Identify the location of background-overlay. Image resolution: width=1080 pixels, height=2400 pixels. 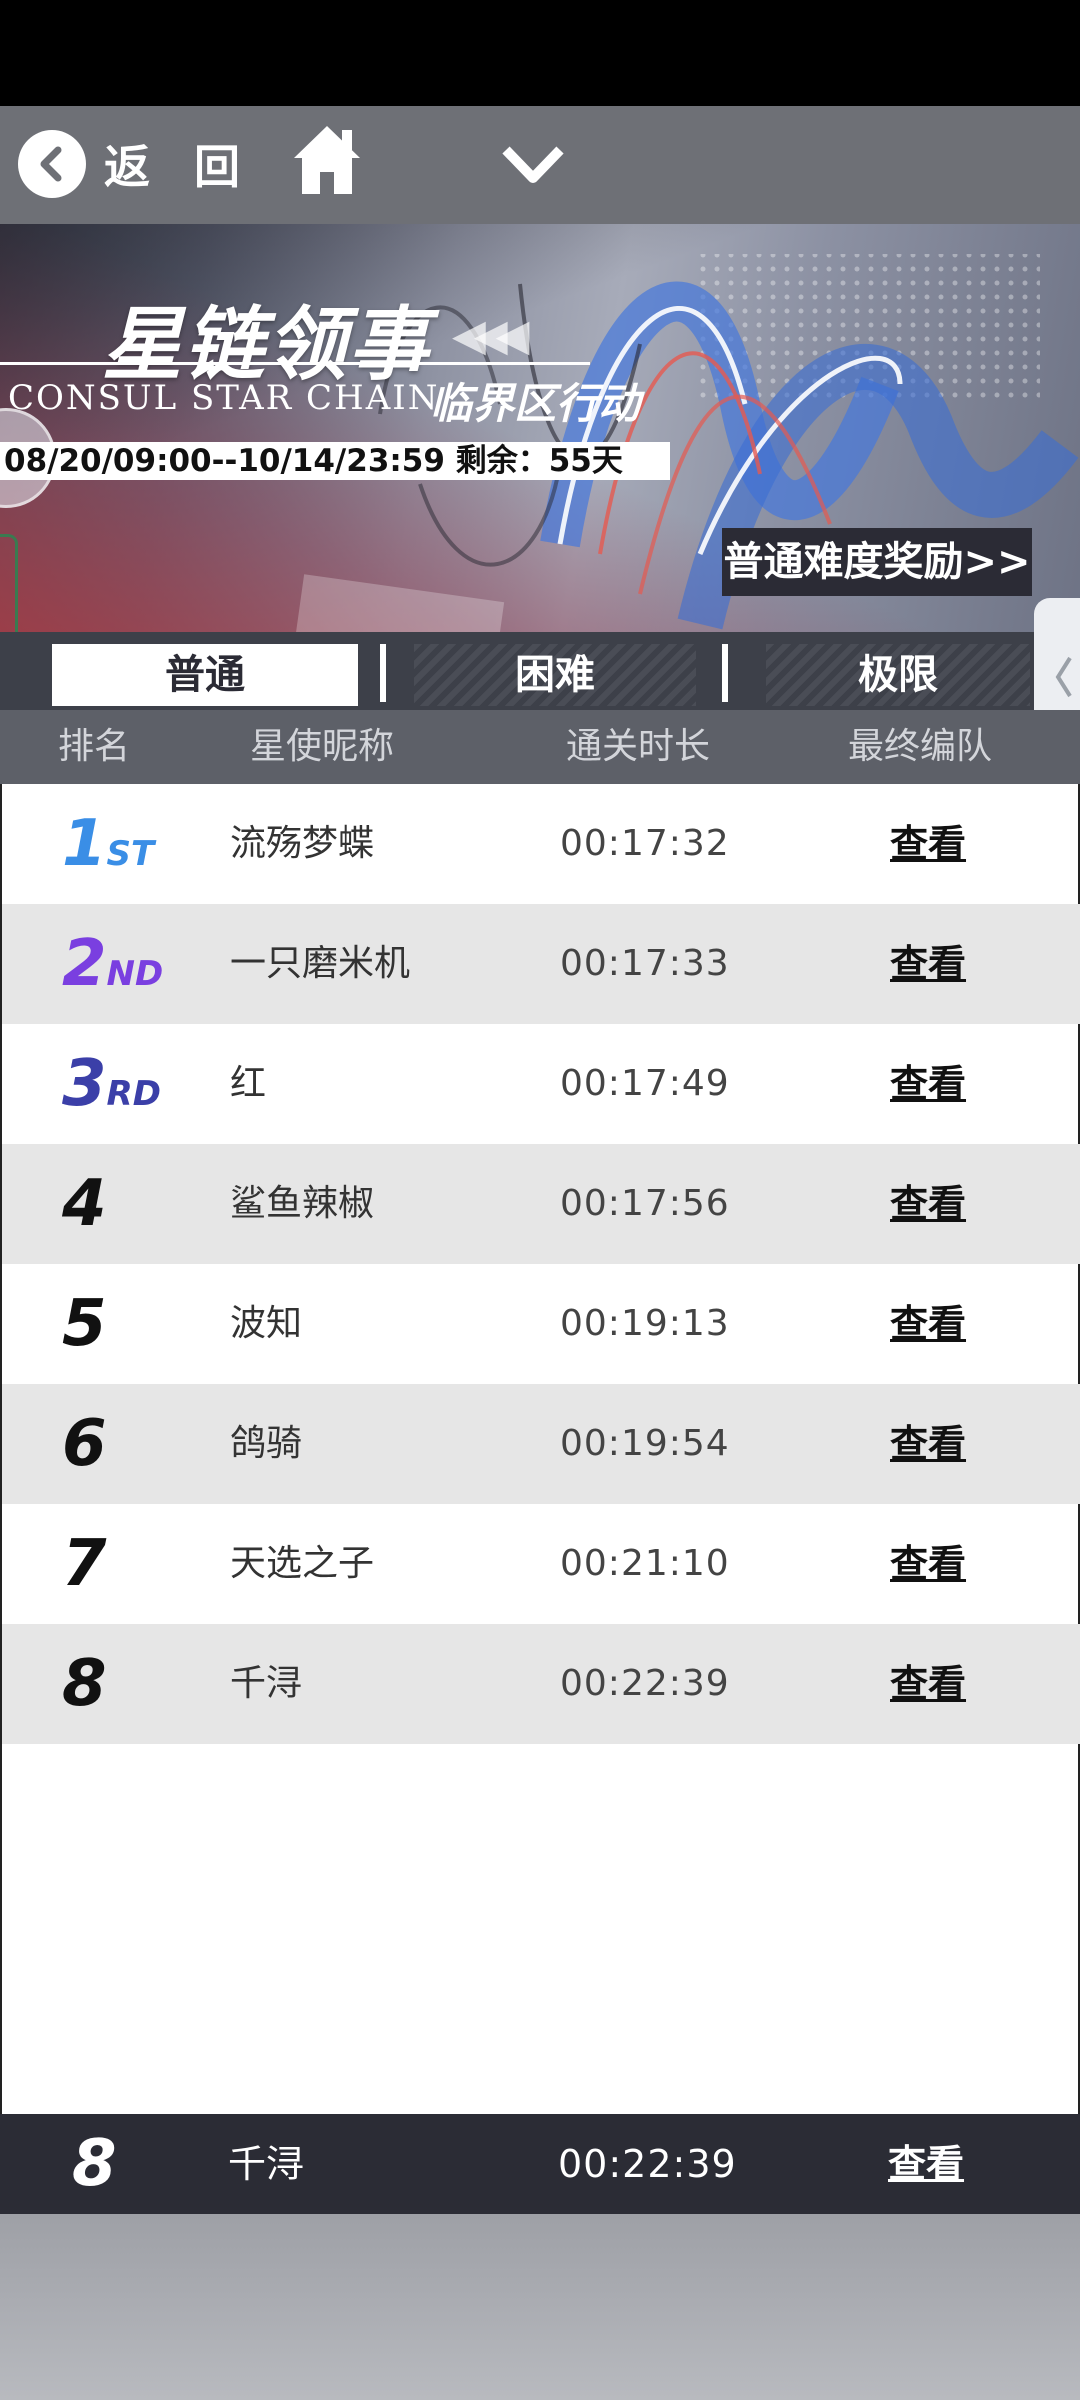
(540, 2307).